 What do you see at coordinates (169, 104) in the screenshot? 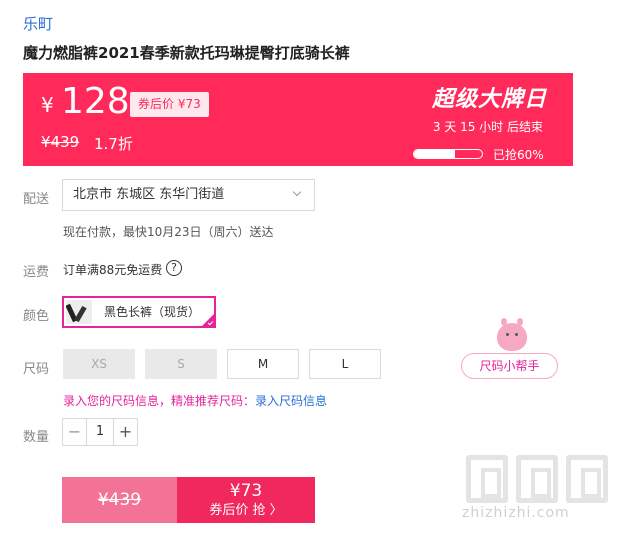
I see `coupon-price-tag: 券后价 ¥73` at bounding box center [169, 104].